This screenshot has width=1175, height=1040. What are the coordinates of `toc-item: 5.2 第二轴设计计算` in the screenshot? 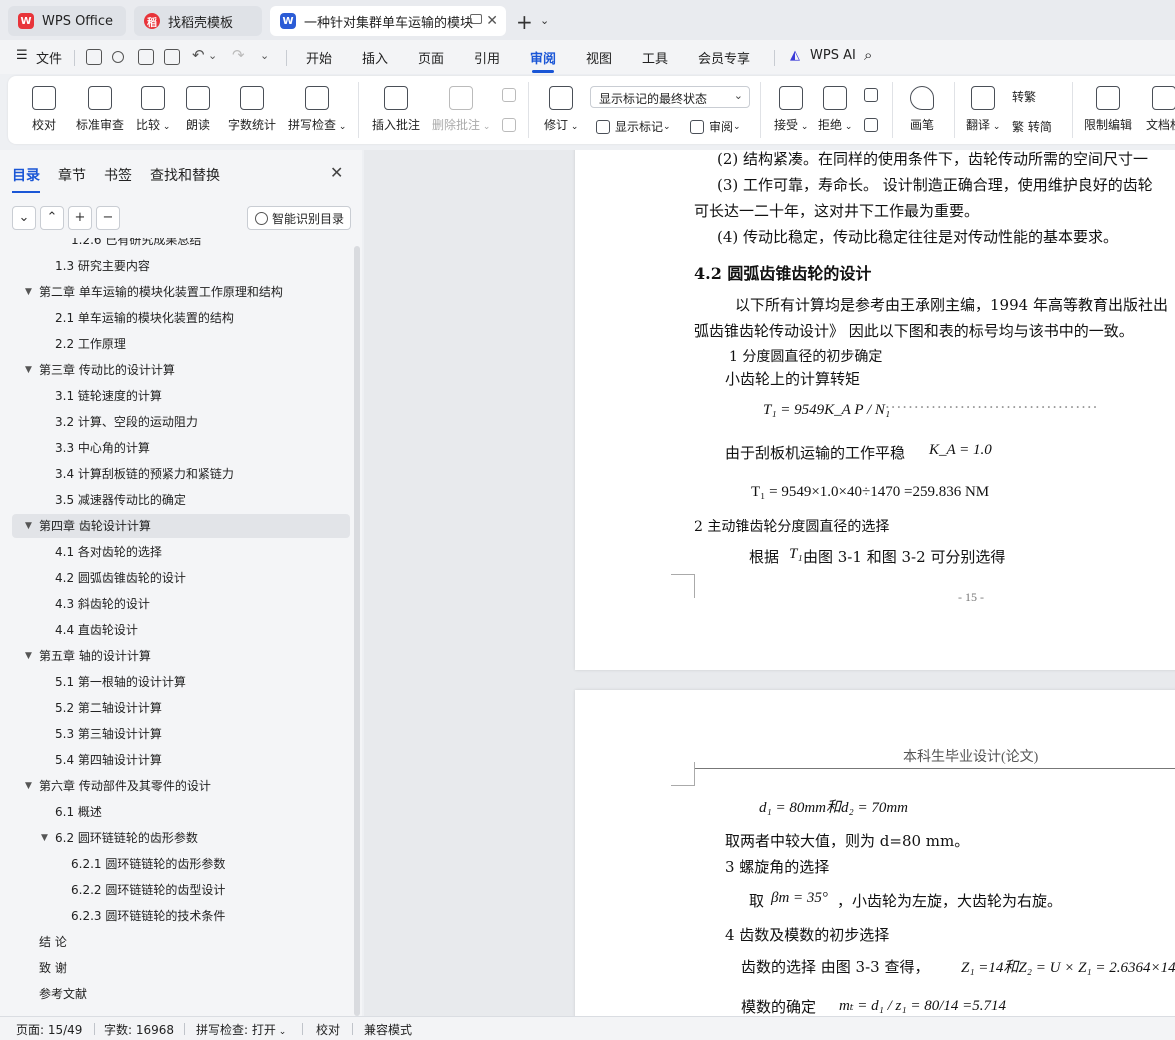 It's located at (181, 708).